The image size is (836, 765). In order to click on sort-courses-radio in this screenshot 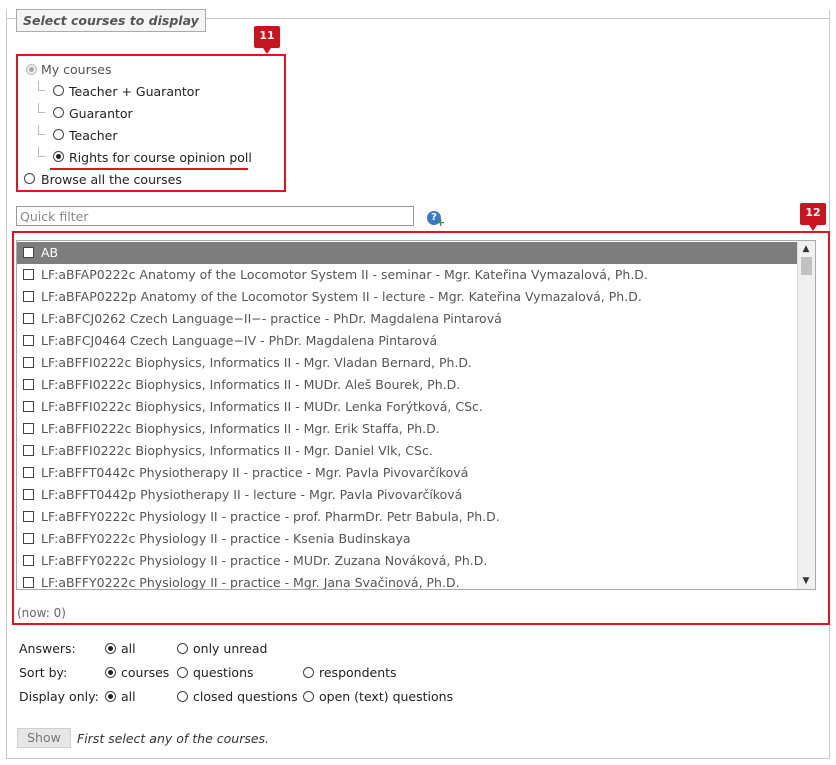, I will do `click(110, 672)`.